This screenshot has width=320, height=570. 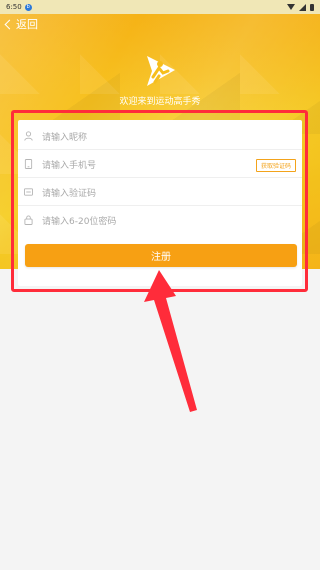 I want to click on red-arrow-icon, so click(x=170, y=341).